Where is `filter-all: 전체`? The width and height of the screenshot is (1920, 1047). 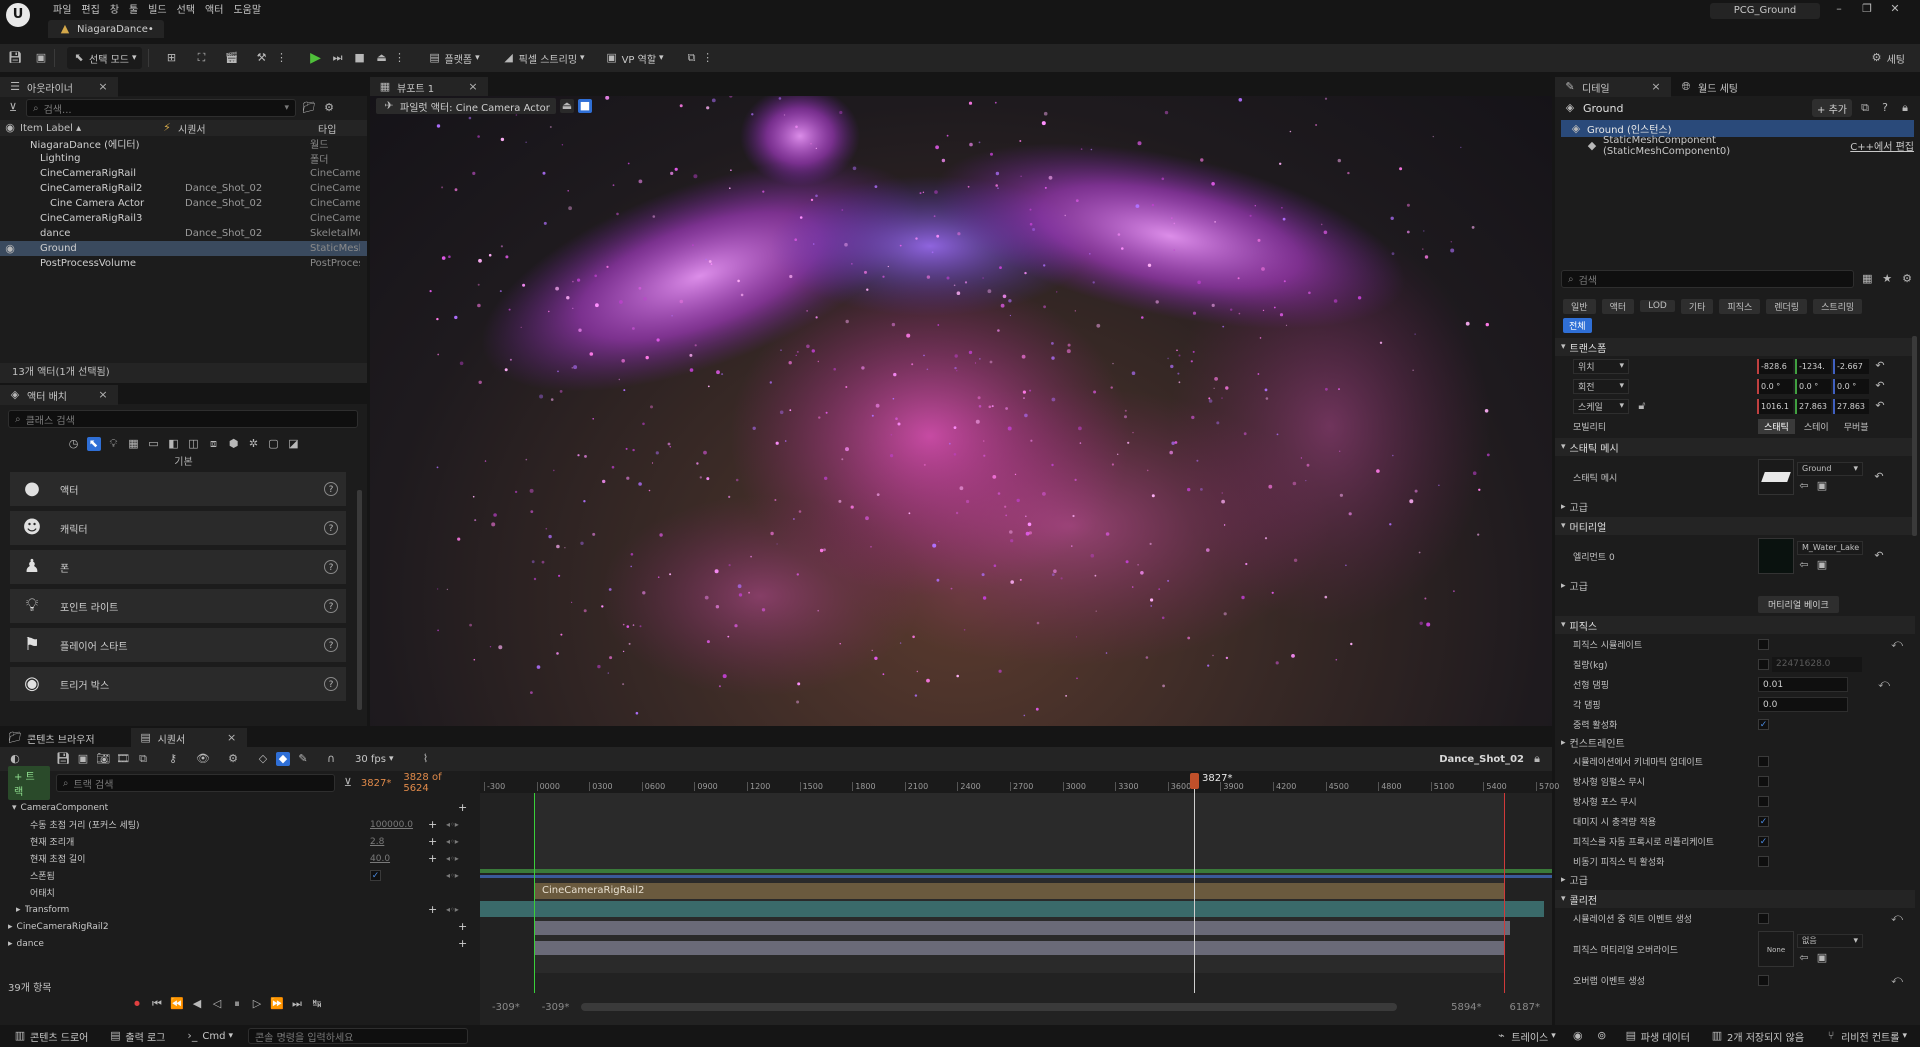 filter-all: 전체 is located at coordinates (1577, 325).